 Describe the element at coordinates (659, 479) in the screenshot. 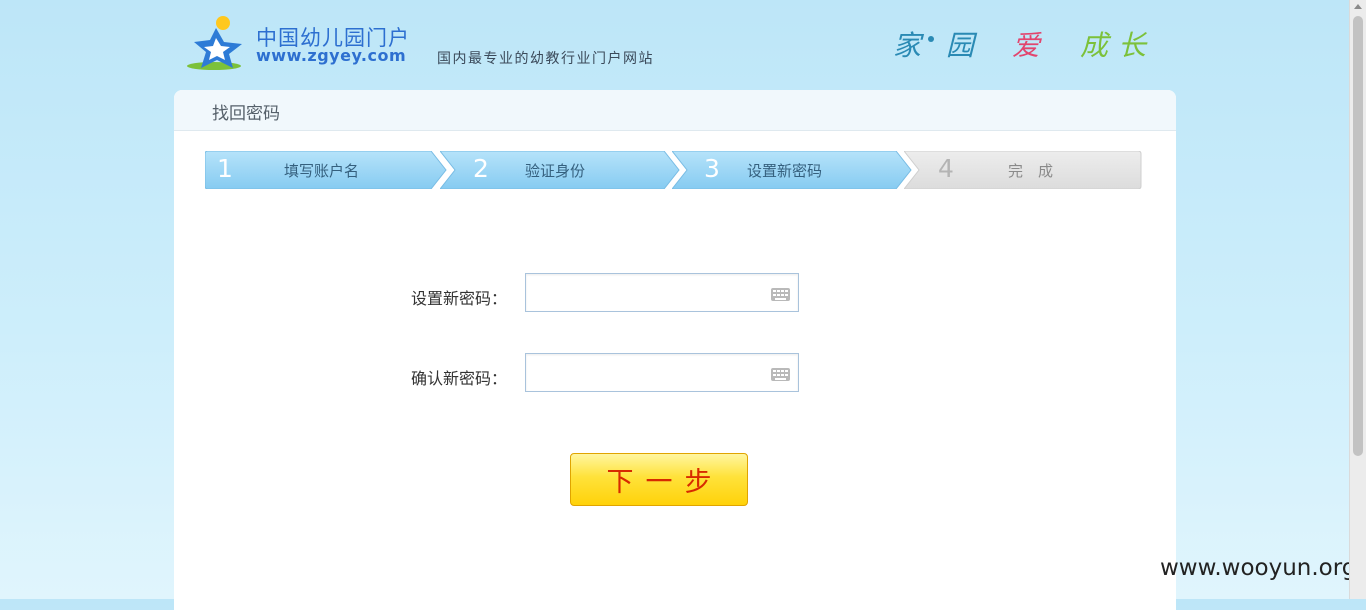

I see `next-step-button: 下一步` at that location.